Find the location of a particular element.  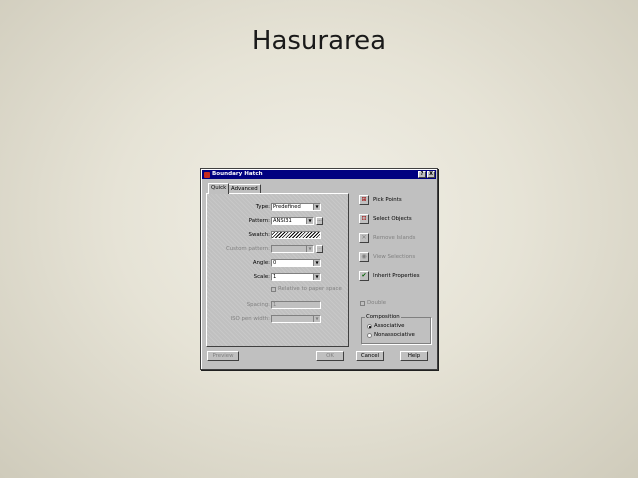

select-objects-action: ⊡ Select Objects is located at coordinates (399, 220).